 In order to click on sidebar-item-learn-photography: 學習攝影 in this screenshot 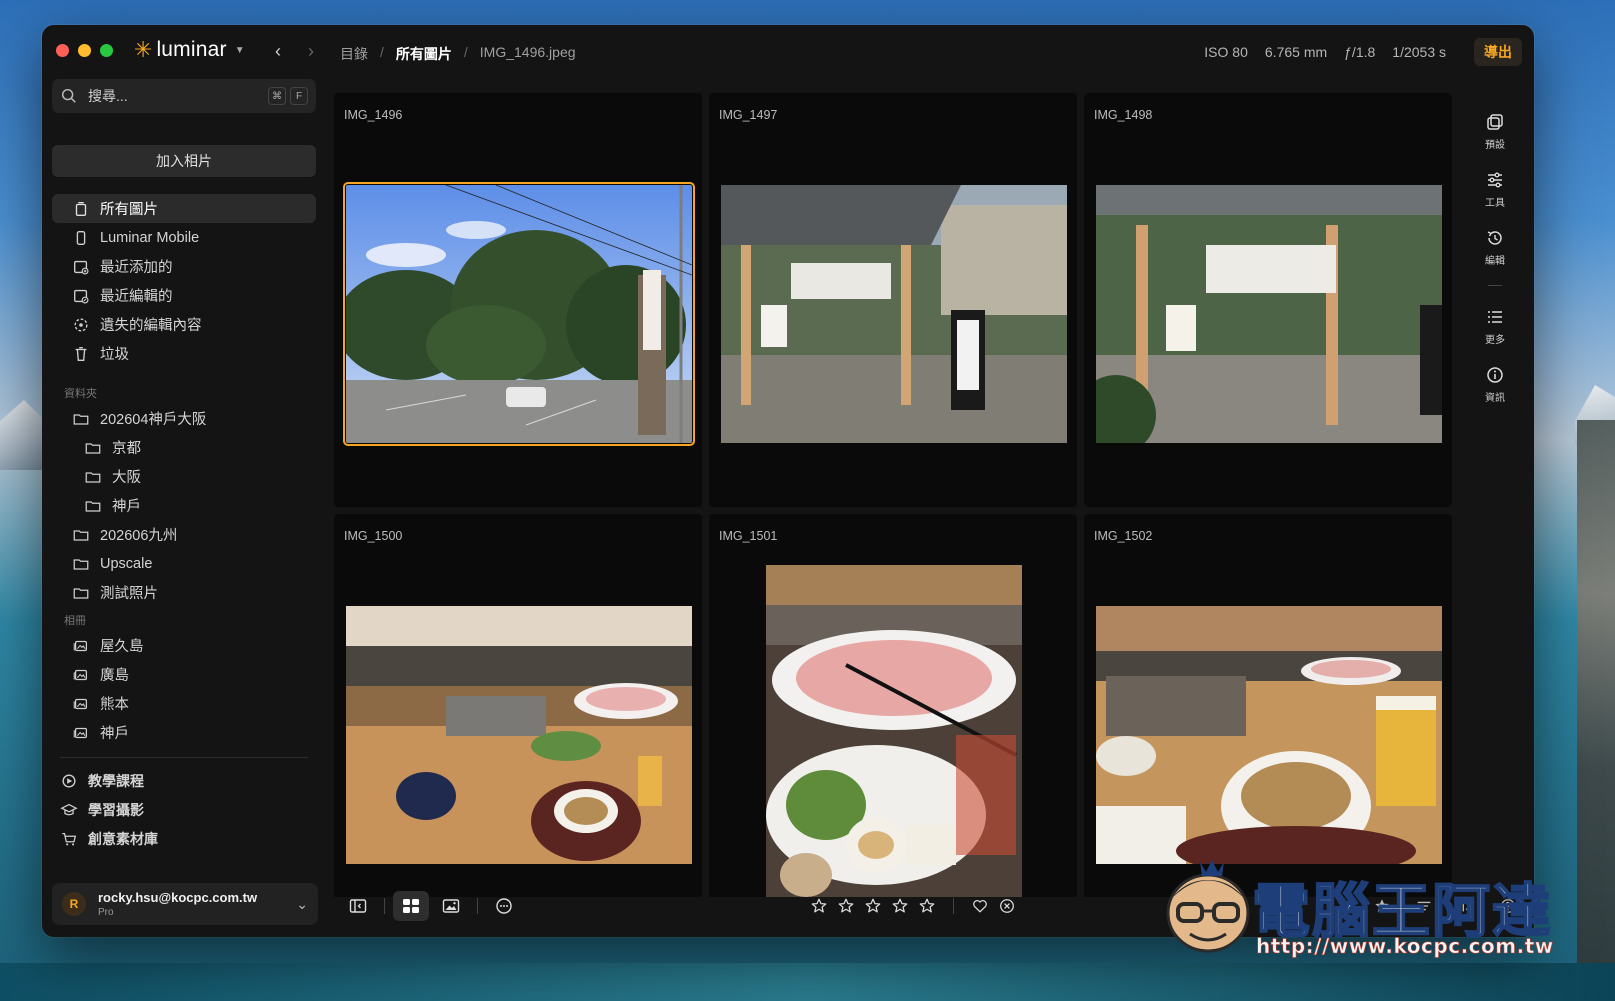, I will do `click(184, 809)`.